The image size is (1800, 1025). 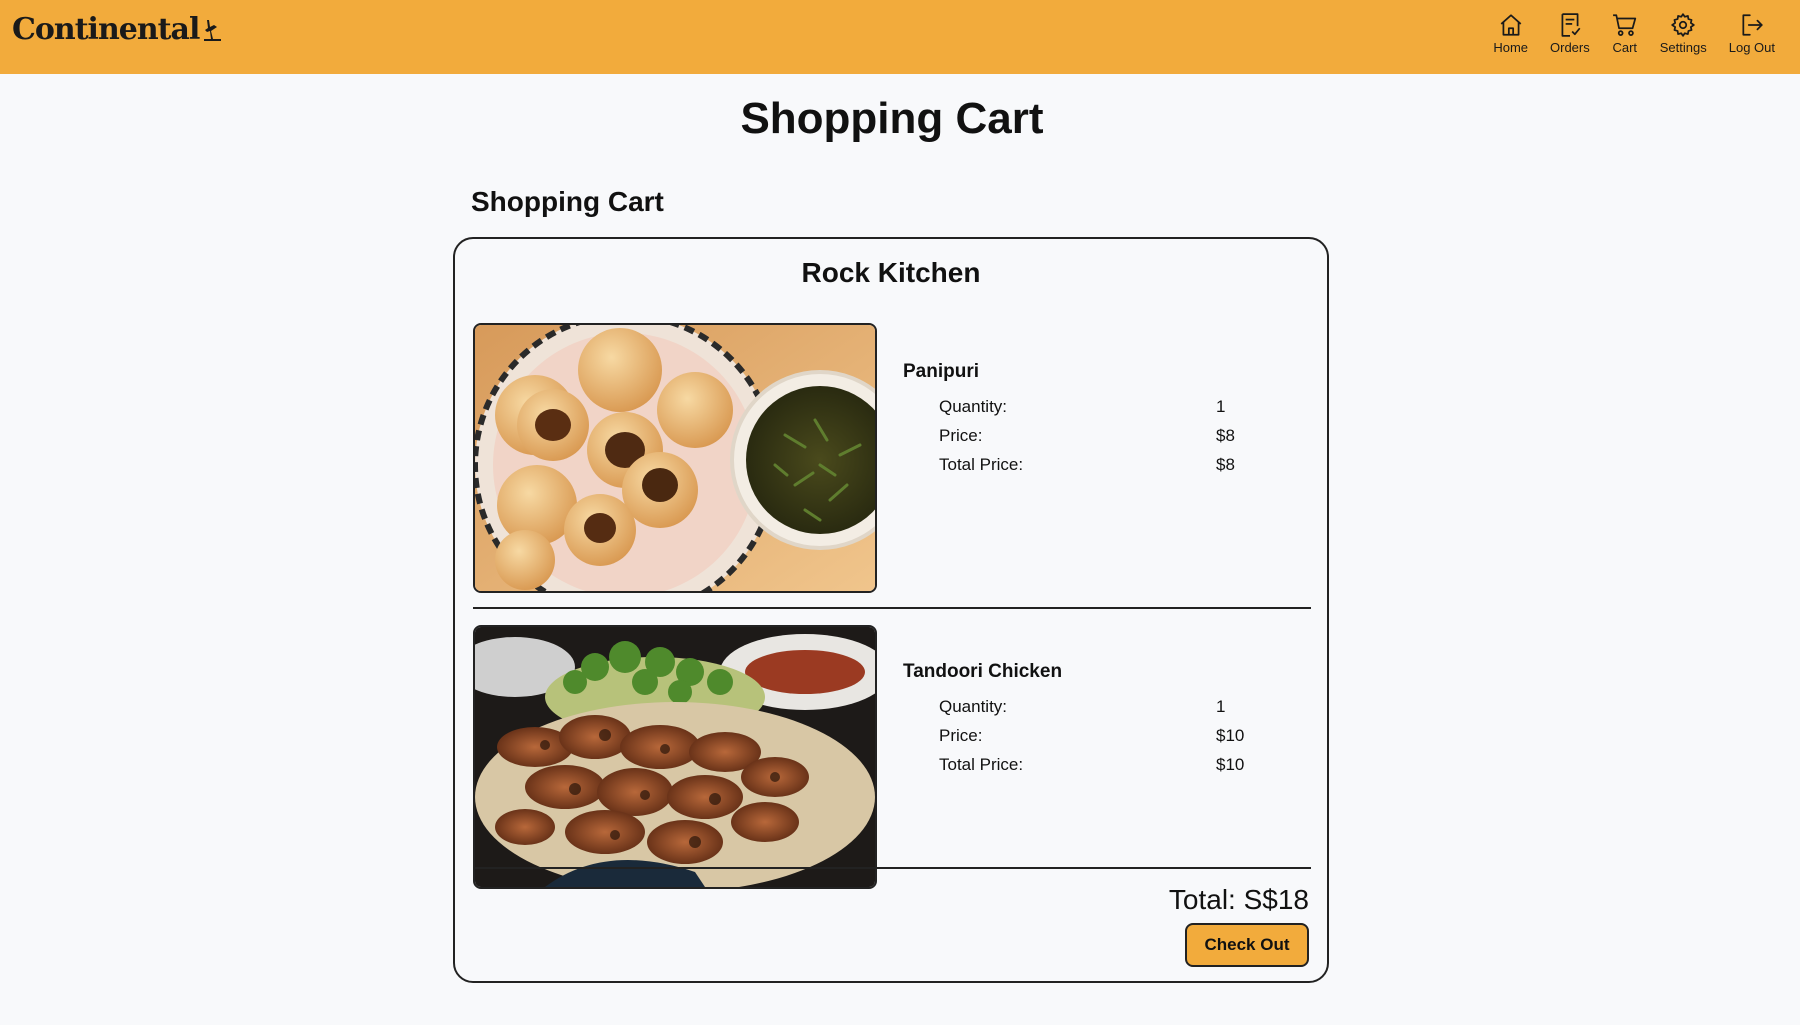 I want to click on total-price-value: $10, so click(x=1230, y=764).